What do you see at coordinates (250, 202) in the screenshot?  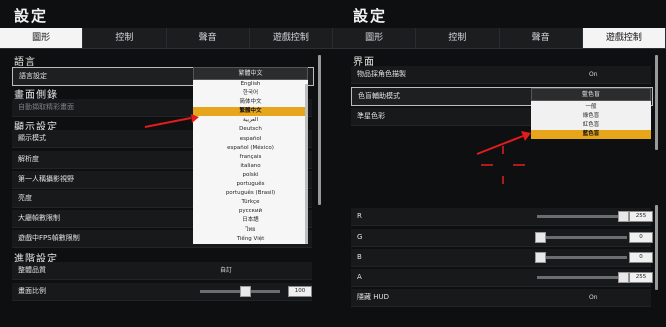 I see `language-option: Türkçe` at bounding box center [250, 202].